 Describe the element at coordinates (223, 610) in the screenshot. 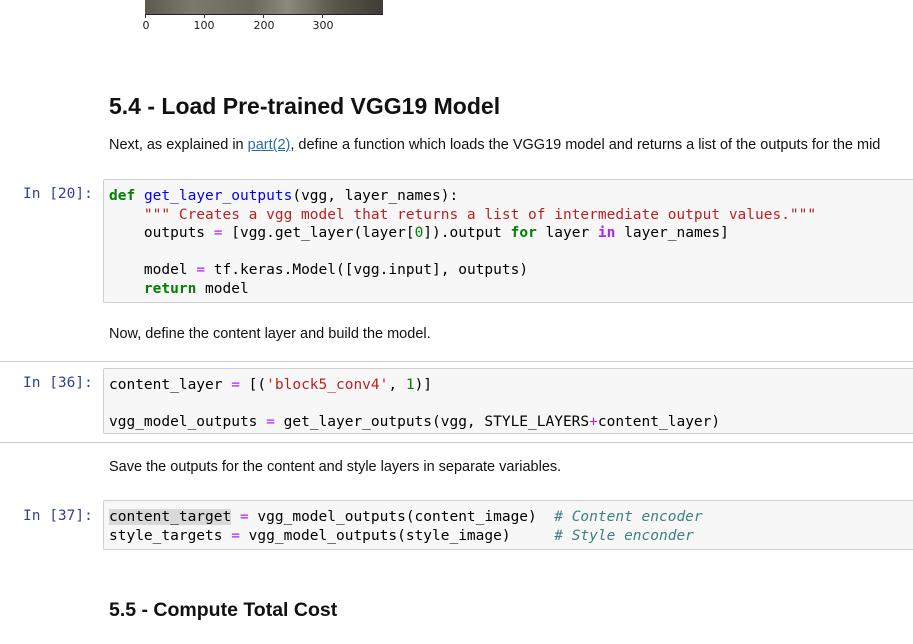

I see `section-heading-5-5: 5.5 - Compute Total Cost` at that location.